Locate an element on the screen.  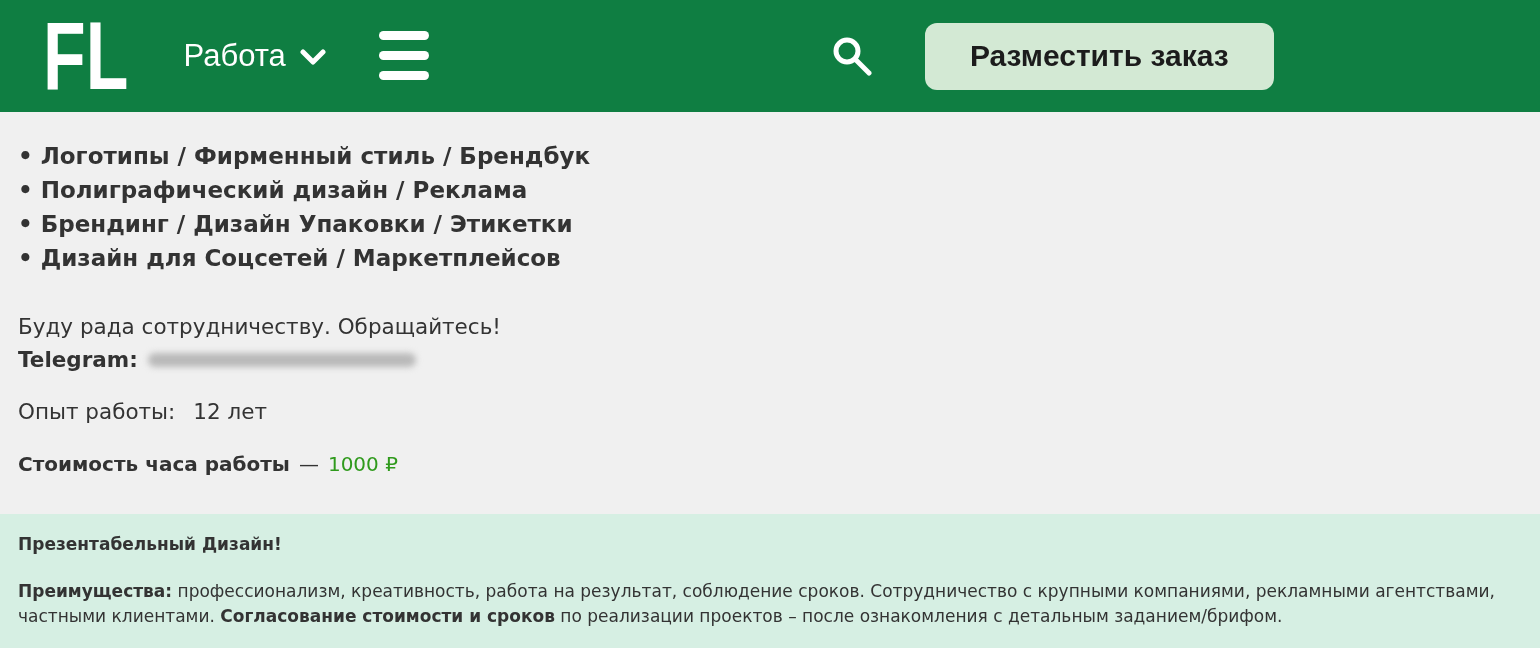
about-paragraph: Преимущества: профессионализм, креативность, работа на результат, соблюдение сроков. Сотрудничество с крупными компаниями, рекламными агентствами, частными клиентами. Согласование стоимости и сроков по реализации проектов – после ознакомления с детальным заданием/брифом. is located at coordinates (757, 604).